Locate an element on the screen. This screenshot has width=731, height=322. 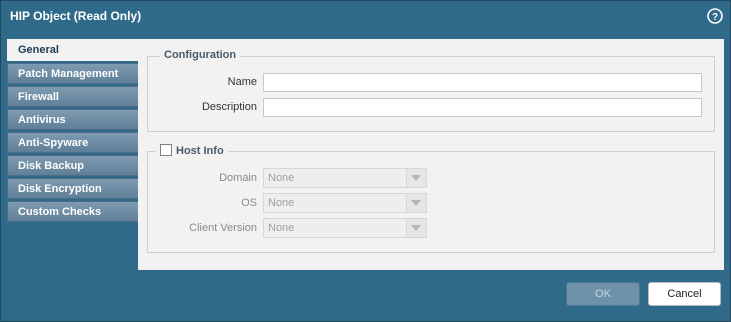
name-input is located at coordinates (482, 82).